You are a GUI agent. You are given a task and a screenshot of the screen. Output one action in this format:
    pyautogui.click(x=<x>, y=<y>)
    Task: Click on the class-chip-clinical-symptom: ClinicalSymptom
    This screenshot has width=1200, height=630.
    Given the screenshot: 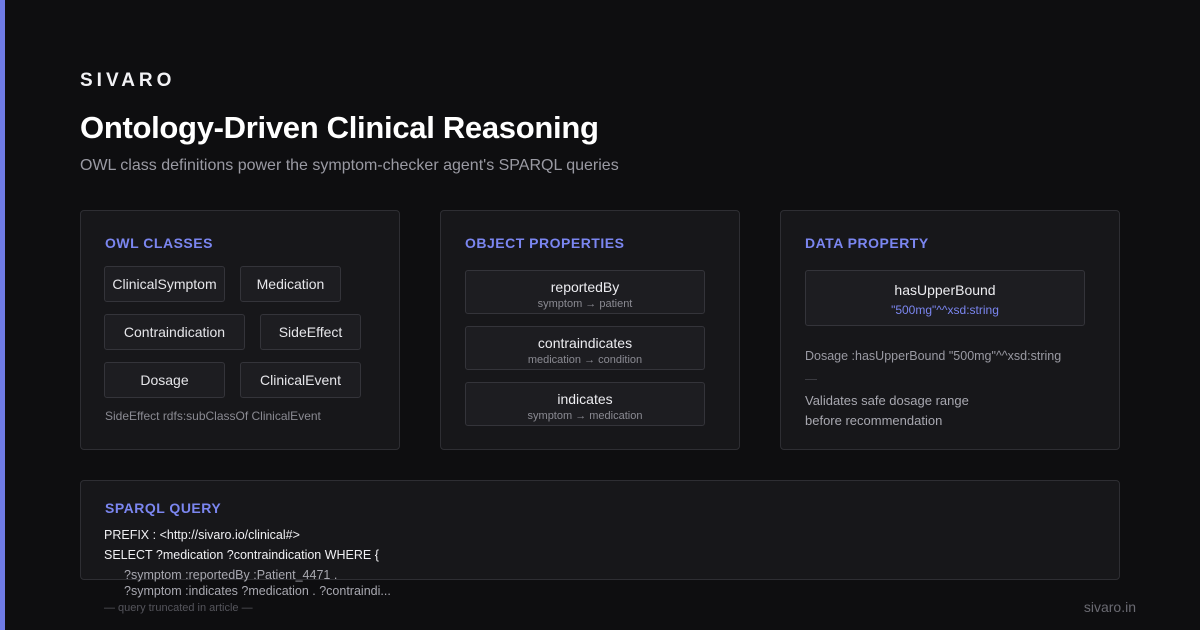 What is the action you would take?
    pyautogui.click(x=164, y=284)
    